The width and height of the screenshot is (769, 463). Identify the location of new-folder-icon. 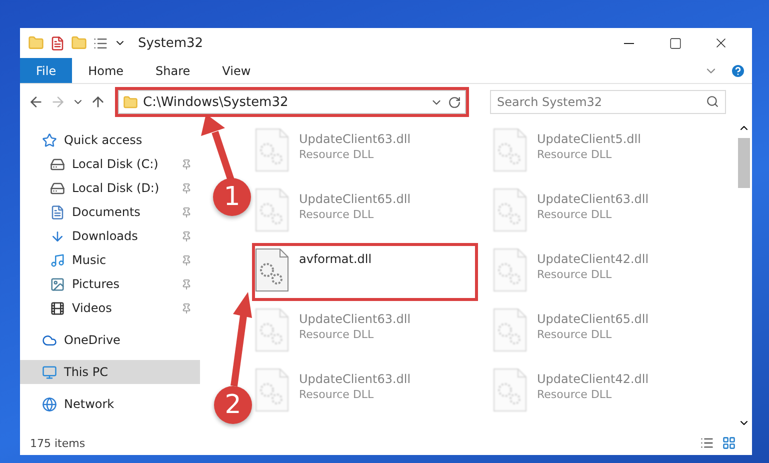
(79, 43).